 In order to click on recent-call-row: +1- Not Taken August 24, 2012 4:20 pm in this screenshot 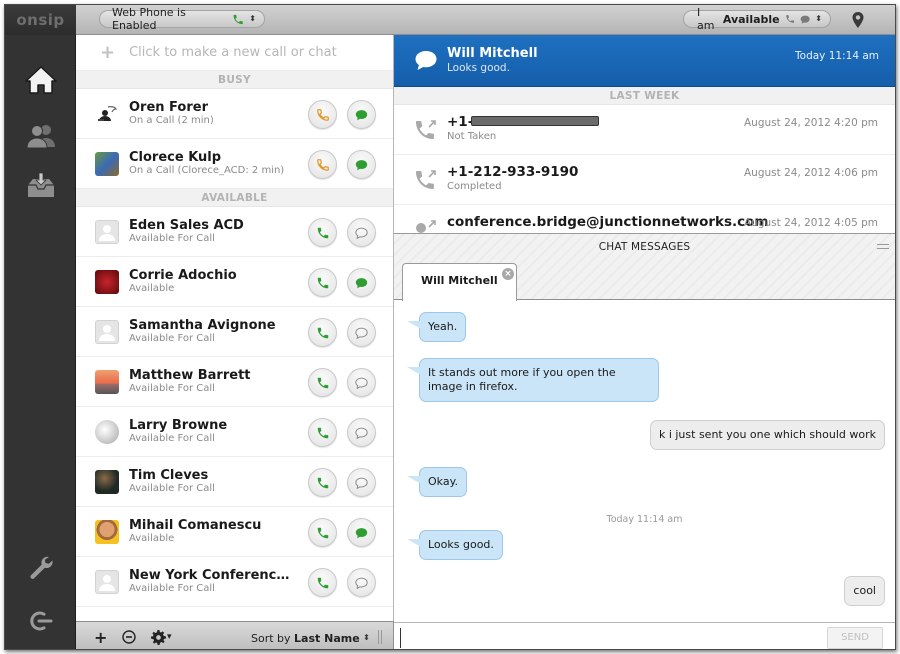, I will do `click(644, 130)`.